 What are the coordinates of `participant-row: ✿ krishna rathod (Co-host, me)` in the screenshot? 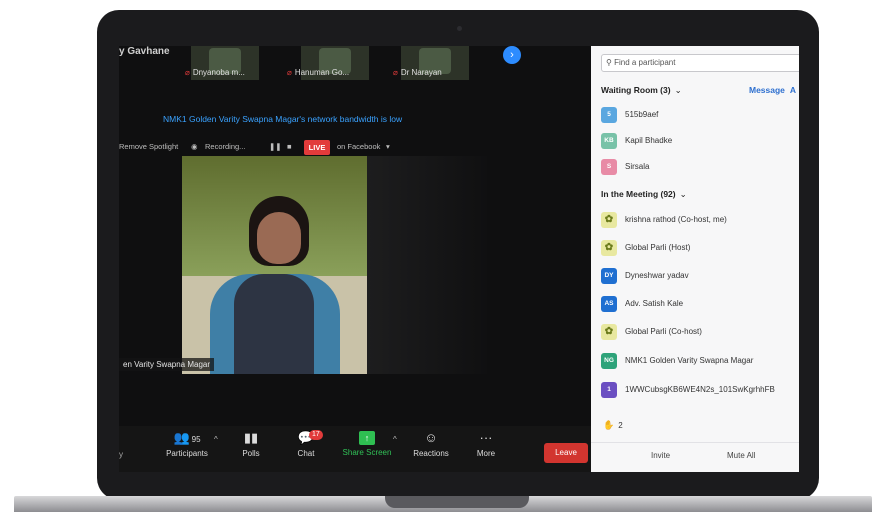 It's located at (700, 220).